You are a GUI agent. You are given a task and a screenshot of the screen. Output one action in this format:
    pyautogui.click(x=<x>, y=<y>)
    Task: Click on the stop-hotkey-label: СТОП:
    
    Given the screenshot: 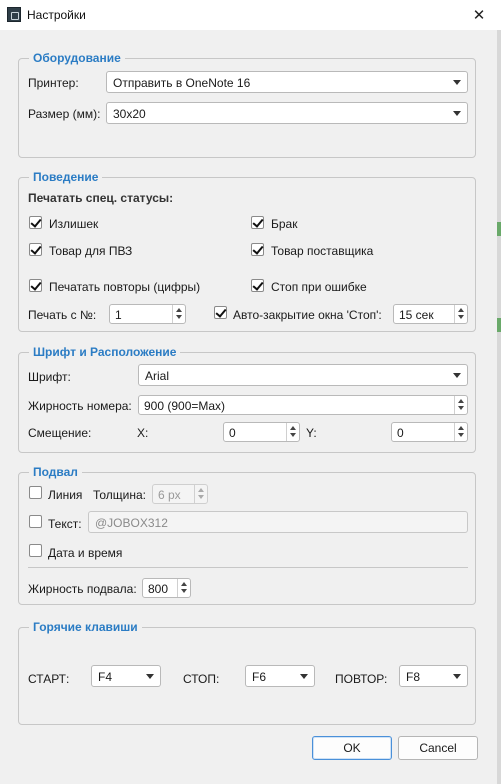 What is the action you would take?
    pyautogui.click(x=201, y=679)
    